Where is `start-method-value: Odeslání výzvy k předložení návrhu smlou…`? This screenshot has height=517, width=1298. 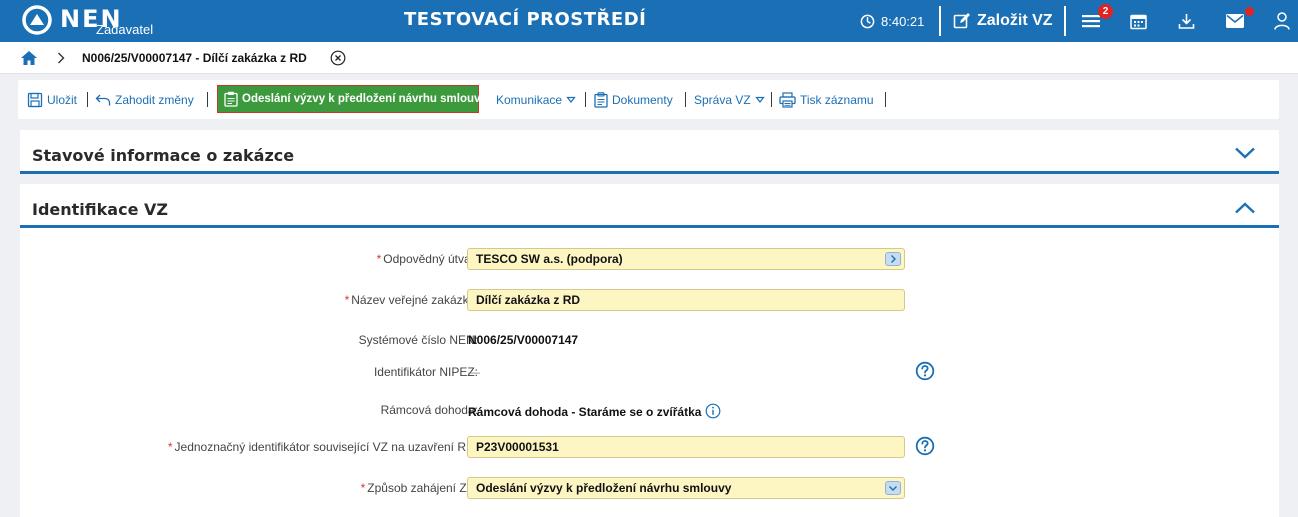 start-method-value: Odeslání výzvy k předložení návrhu smlou… is located at coordinates (604, 488).